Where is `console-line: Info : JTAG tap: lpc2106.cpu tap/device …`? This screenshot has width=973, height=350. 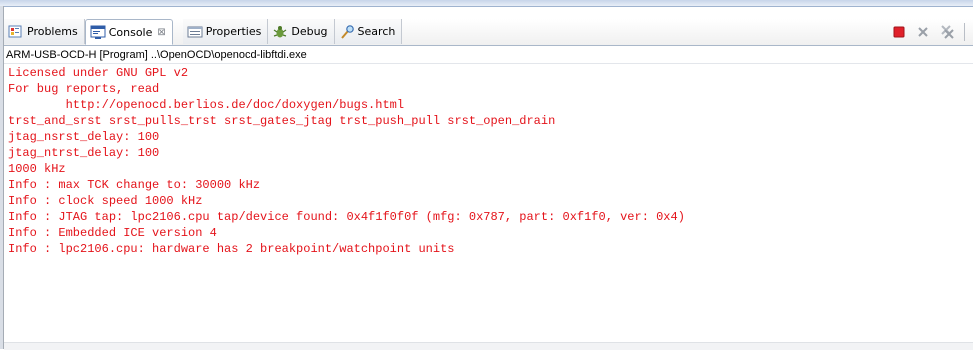 console-line: Info : JTAG tap: lpc2106.cpu tap/device … is located at coordinates (346, 217).